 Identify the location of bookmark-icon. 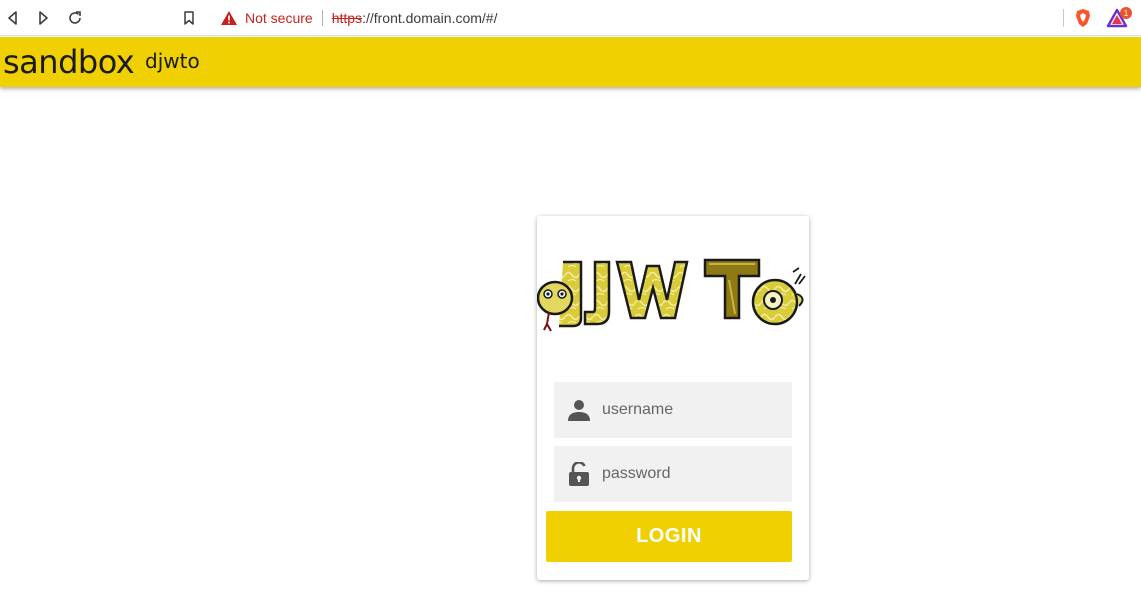
(189, 18).